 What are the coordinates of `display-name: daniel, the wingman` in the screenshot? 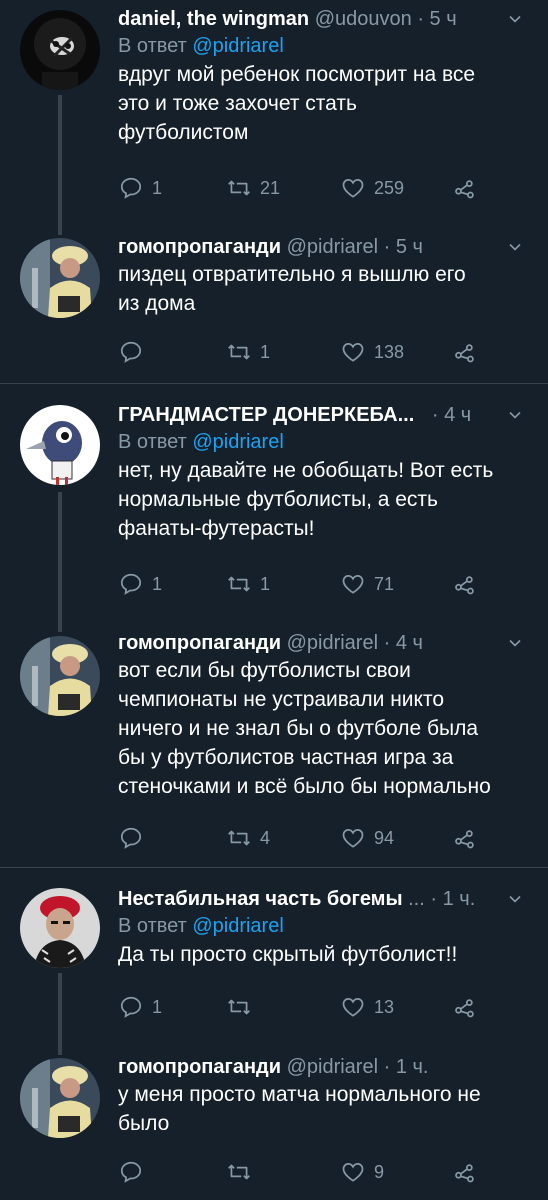 It's located at (213, 19).